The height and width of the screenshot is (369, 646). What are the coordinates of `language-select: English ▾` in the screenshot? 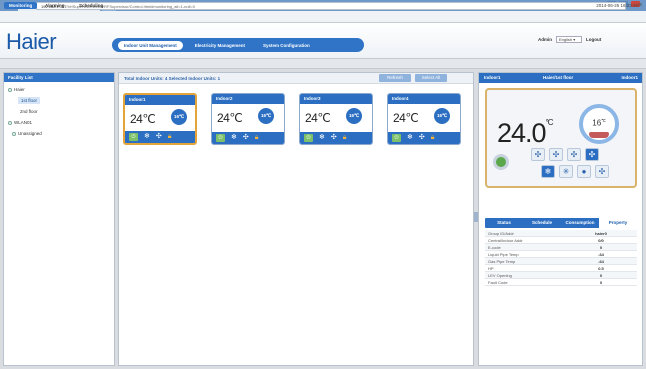 It's located at (569, 39).